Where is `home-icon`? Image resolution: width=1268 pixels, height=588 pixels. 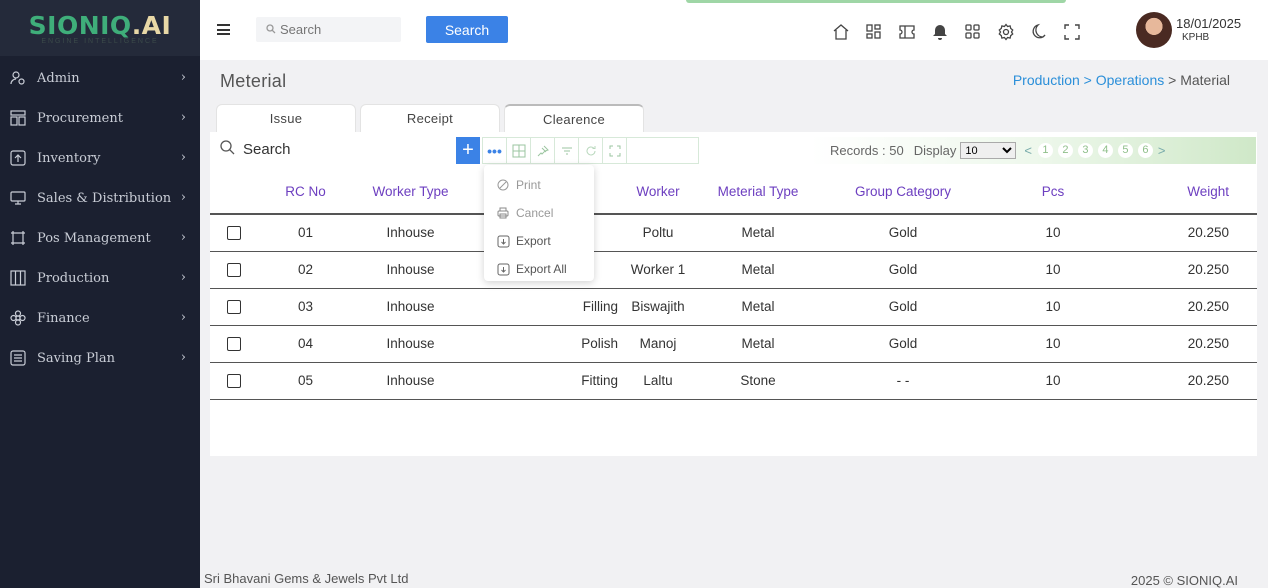
home-icon is located at coordinates (842, 33).